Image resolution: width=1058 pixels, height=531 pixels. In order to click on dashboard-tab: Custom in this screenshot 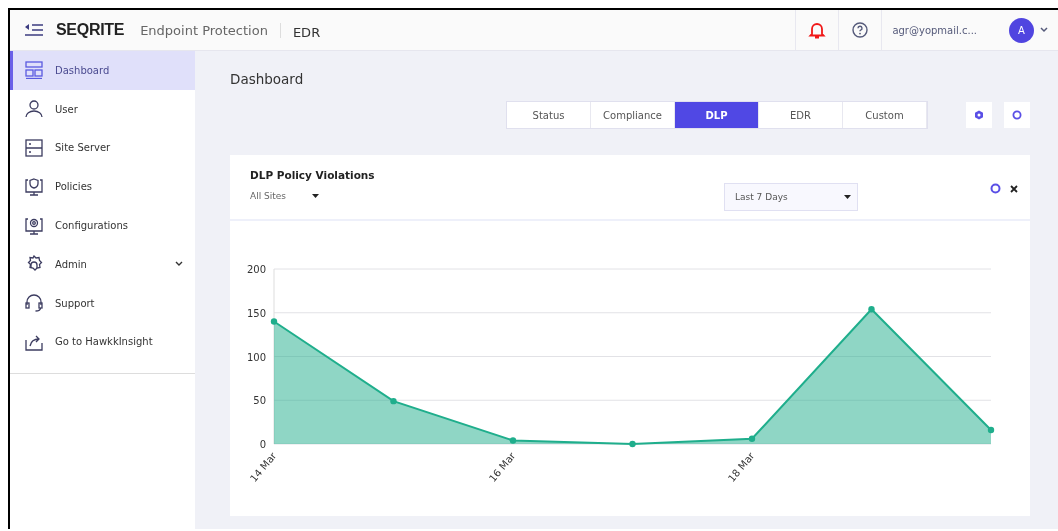, I will do `click(885, 115)`.